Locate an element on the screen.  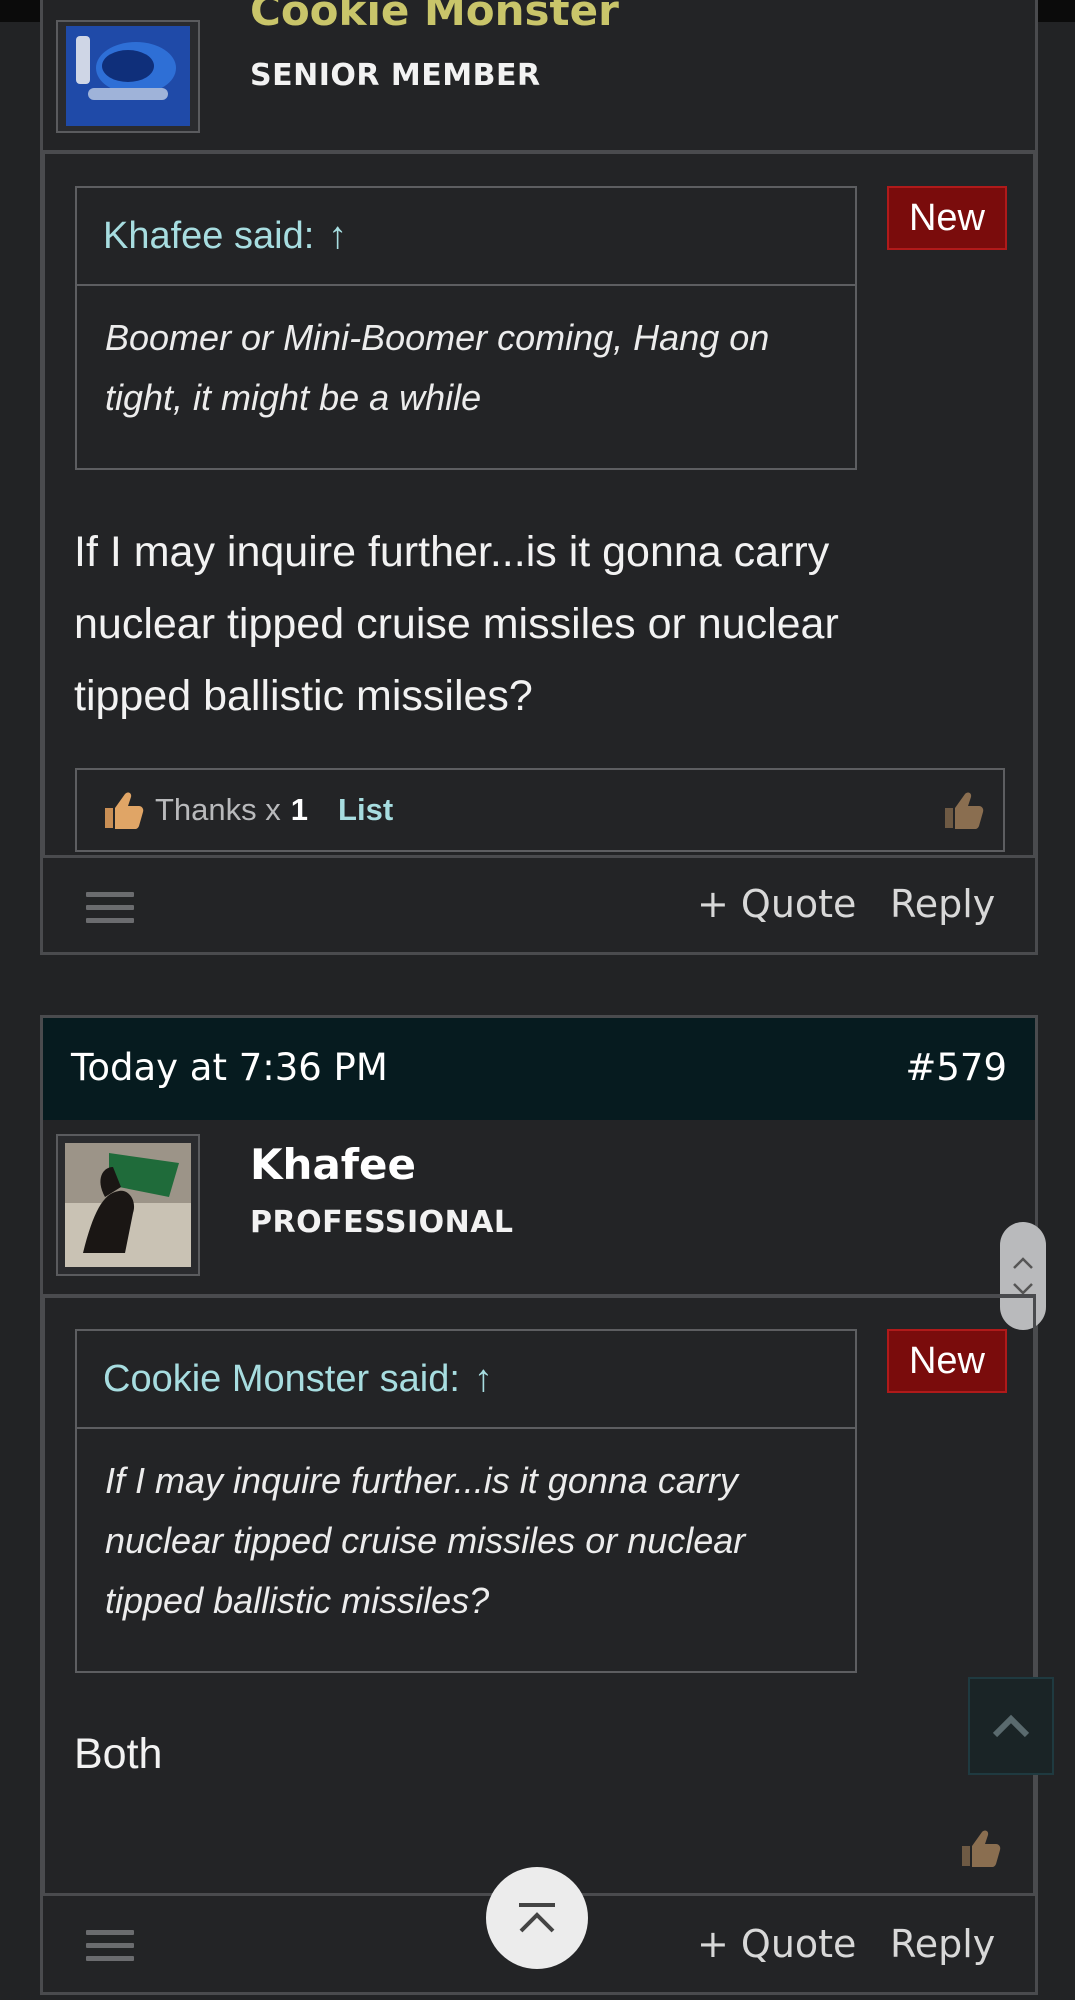
post-number: #579 is located at coordinates (956, 1067).